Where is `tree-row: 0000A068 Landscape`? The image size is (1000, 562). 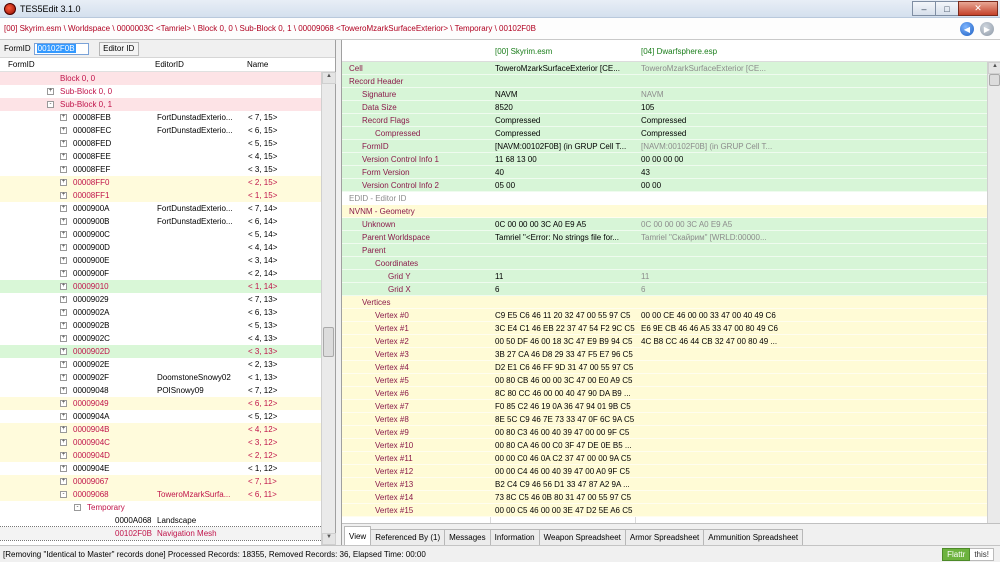
tree-row: 0000A068 Landscape is located at coordinates (161, 520).